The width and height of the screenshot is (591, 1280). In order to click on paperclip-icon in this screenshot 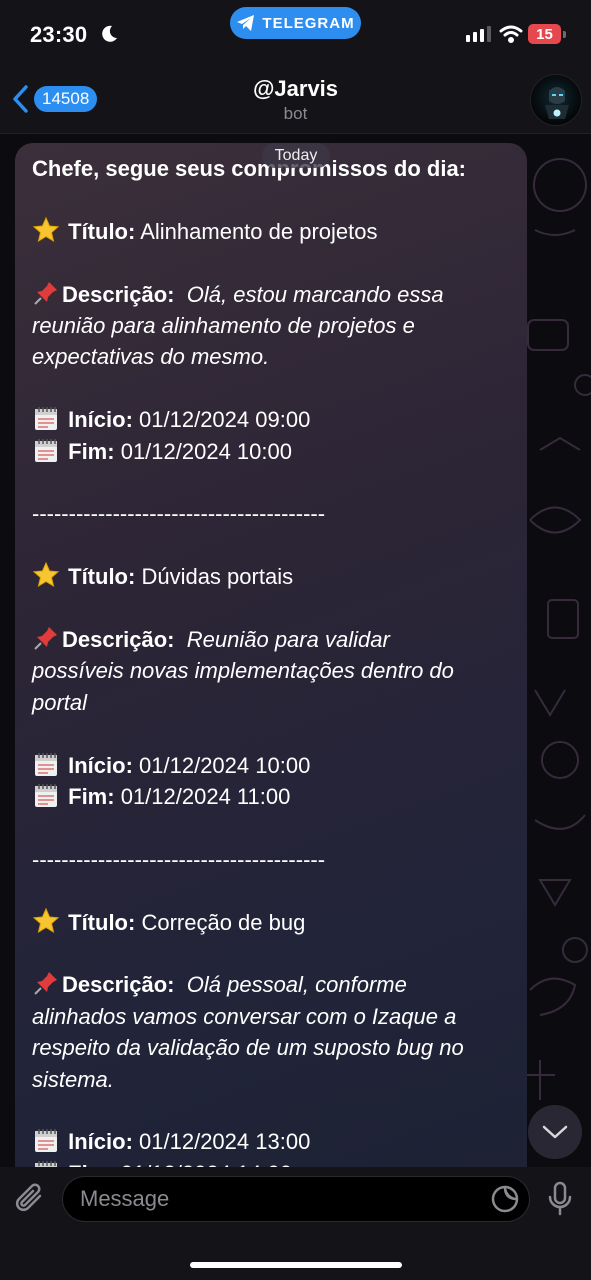, I will do `click(30, 1201)`.